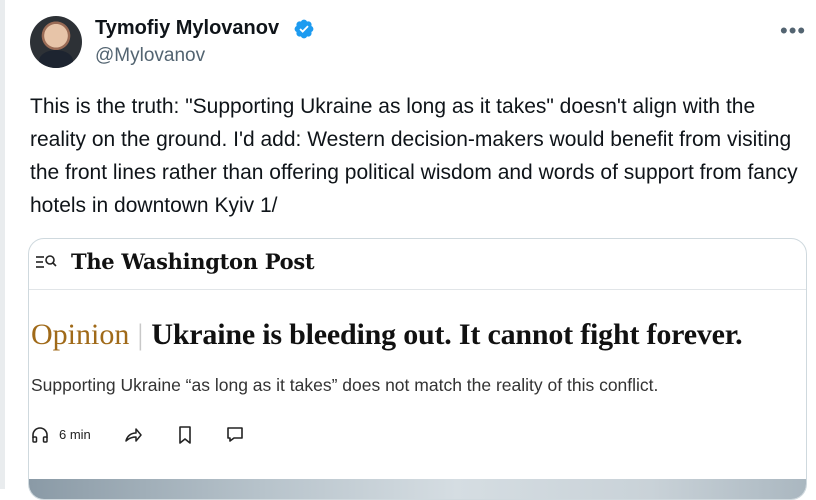 The width and height of the screenshot is (816, 500). What do you see at coordinates (40, 435) in the screenshot?
I see `headphones-icon` at bounding box center [40, 435].